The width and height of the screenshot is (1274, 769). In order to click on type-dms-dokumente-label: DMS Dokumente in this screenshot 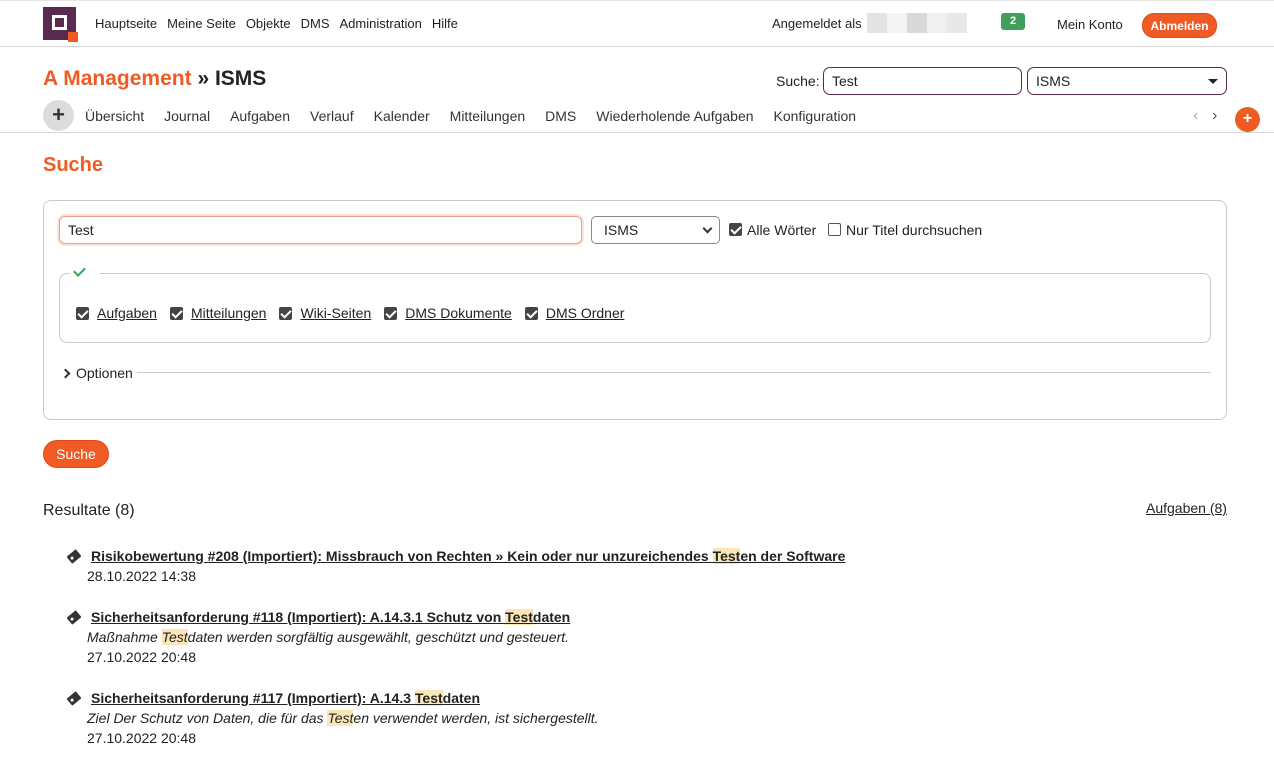, I will do `click(458, 313)`.